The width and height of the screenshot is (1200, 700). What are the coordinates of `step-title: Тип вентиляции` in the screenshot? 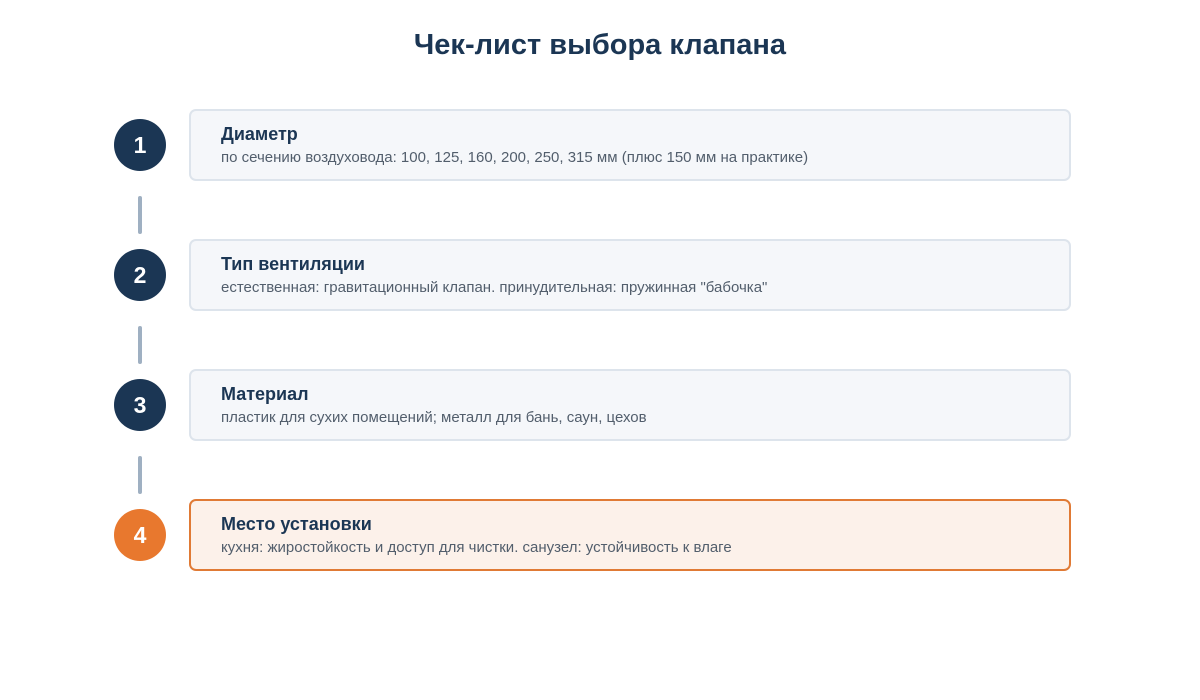 It's located at (293, 264).